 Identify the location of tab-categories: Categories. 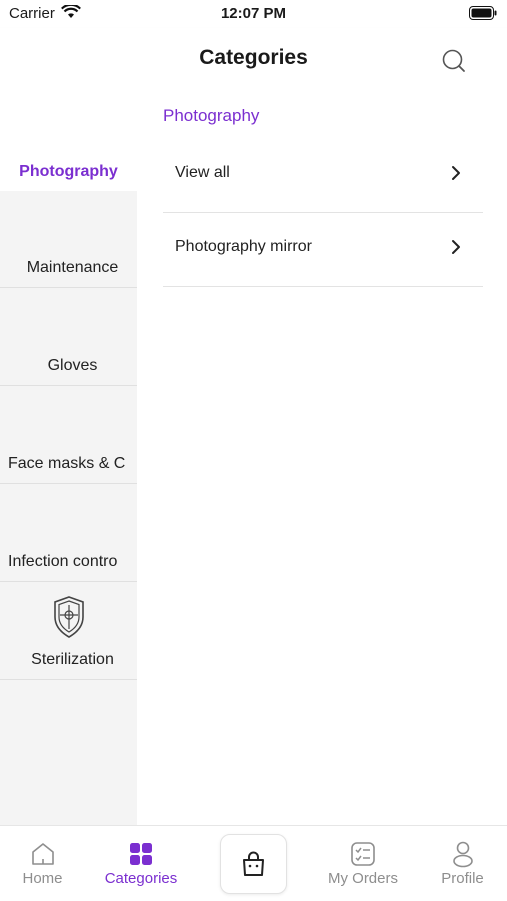
(141, 863).